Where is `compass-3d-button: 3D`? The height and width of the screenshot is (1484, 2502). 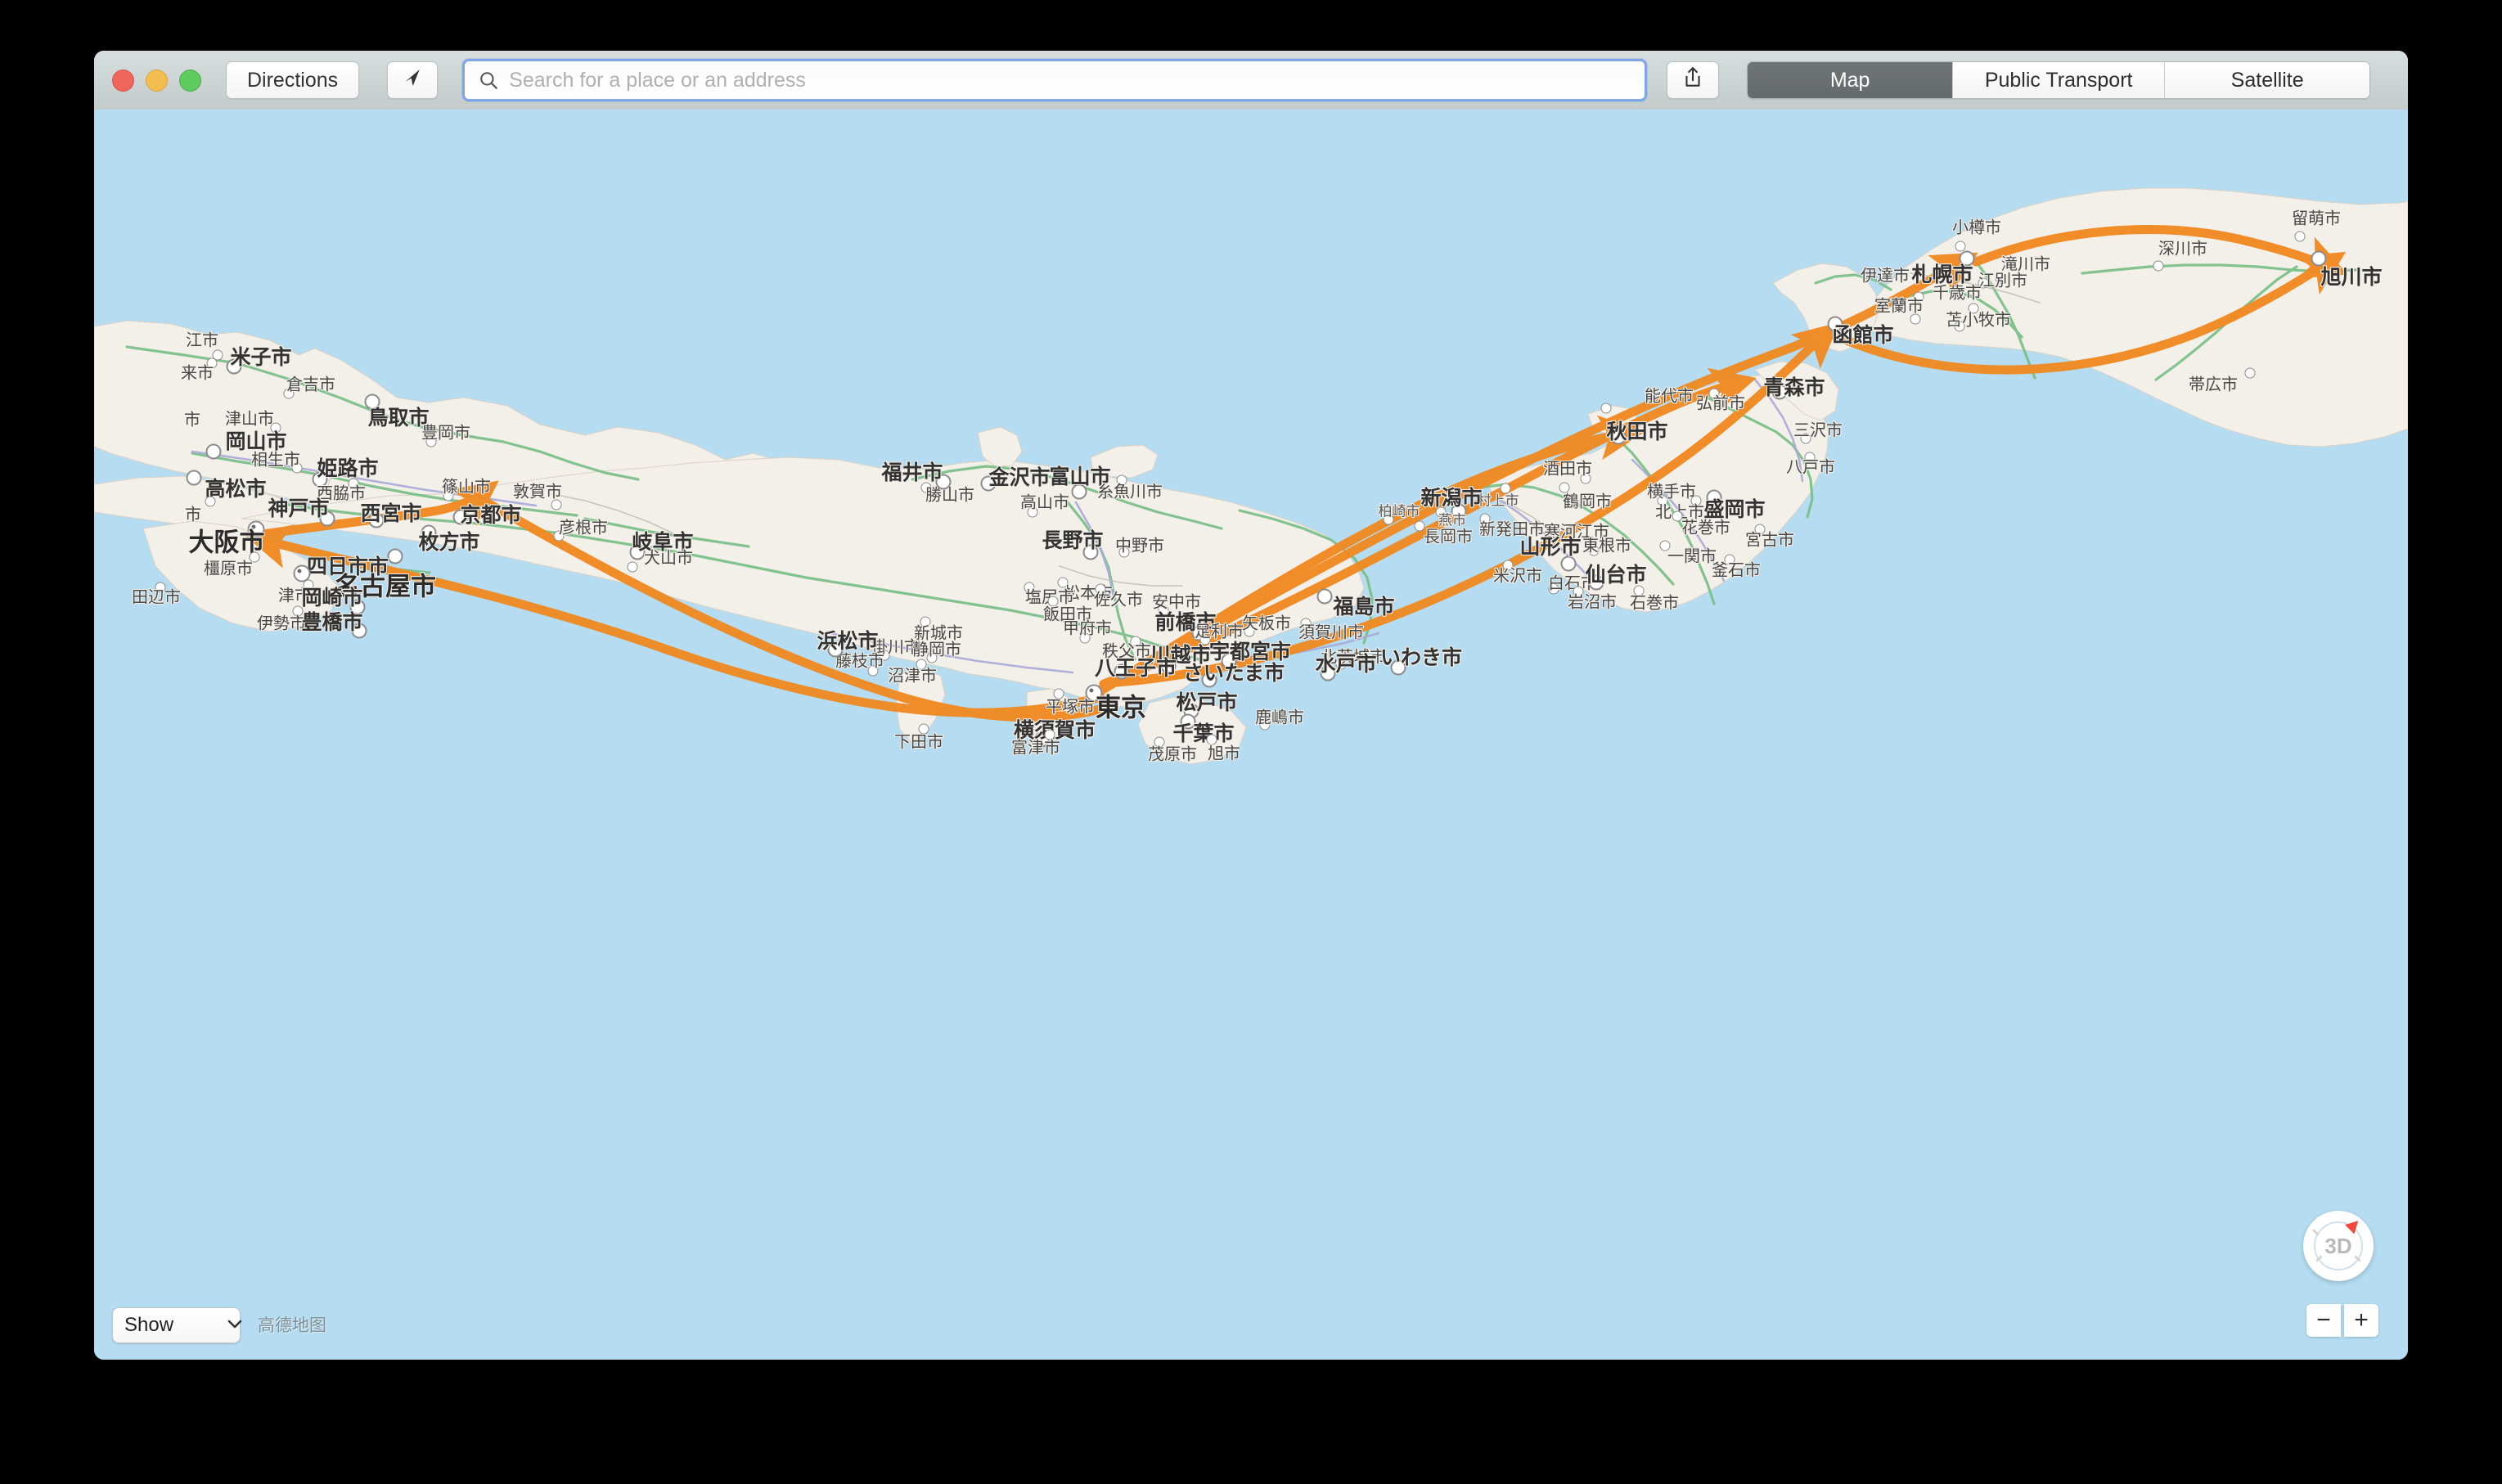 compass-3d-button: 3D is located at coordinates (2339, 1246).